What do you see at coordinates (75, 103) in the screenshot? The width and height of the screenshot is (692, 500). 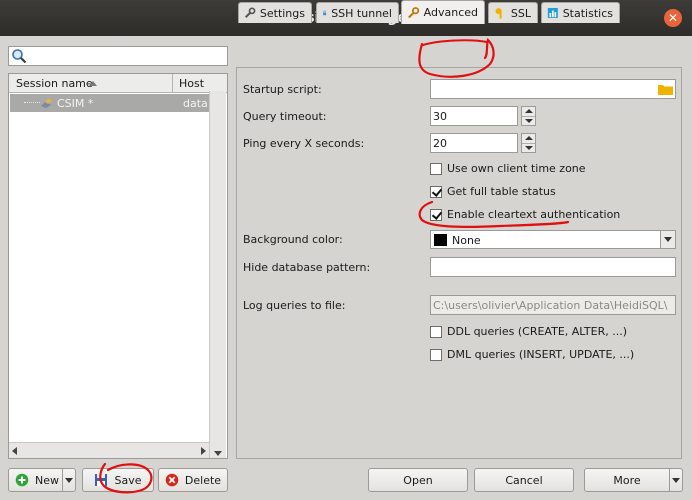 I see `session-name: CSIM *` at bounding box center [75, 103].